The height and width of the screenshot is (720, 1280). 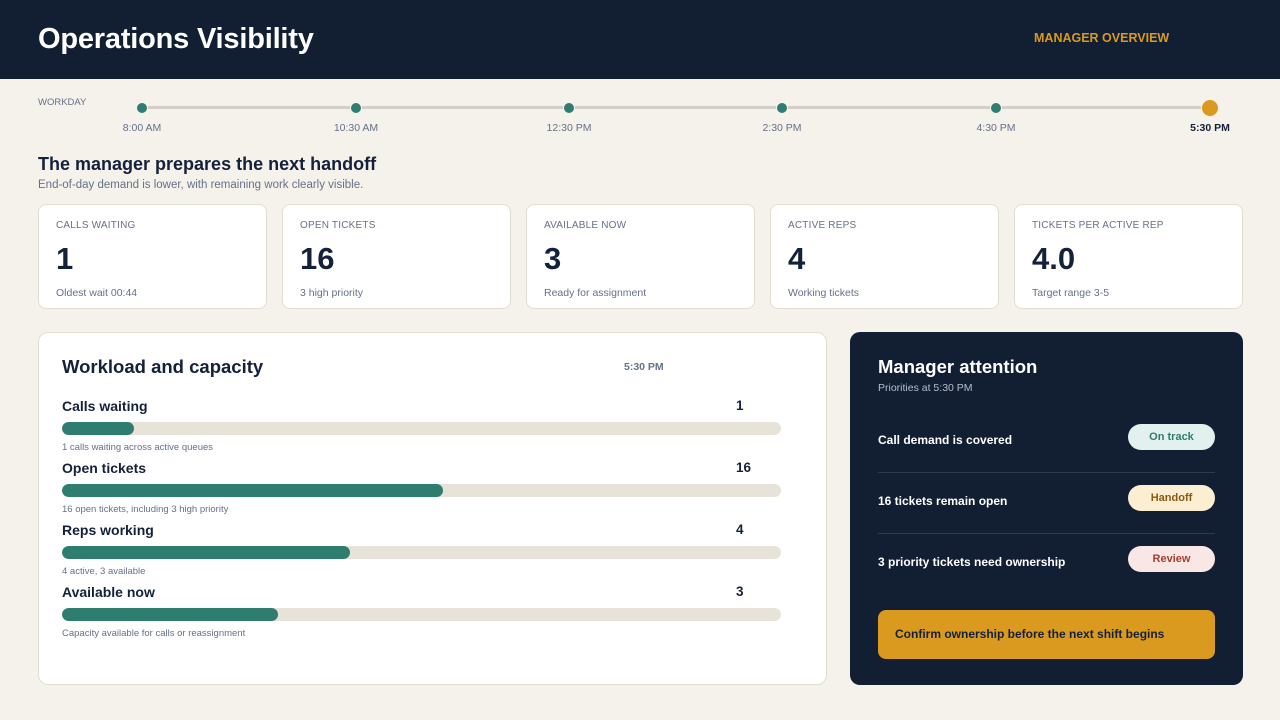 I want to click on kpi-note: Ready for assignment, so click(x=595, y=293).